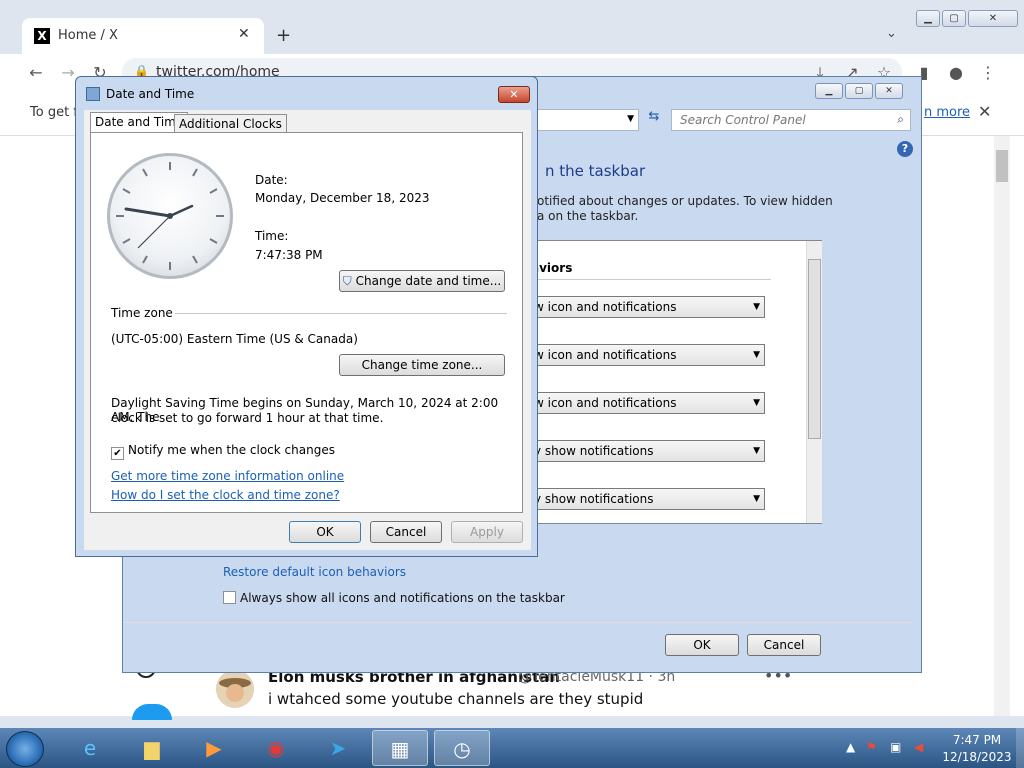  Describe the element at coordinates (993, 18) in the screenshot. I see `close-icon: ✕` at that location.